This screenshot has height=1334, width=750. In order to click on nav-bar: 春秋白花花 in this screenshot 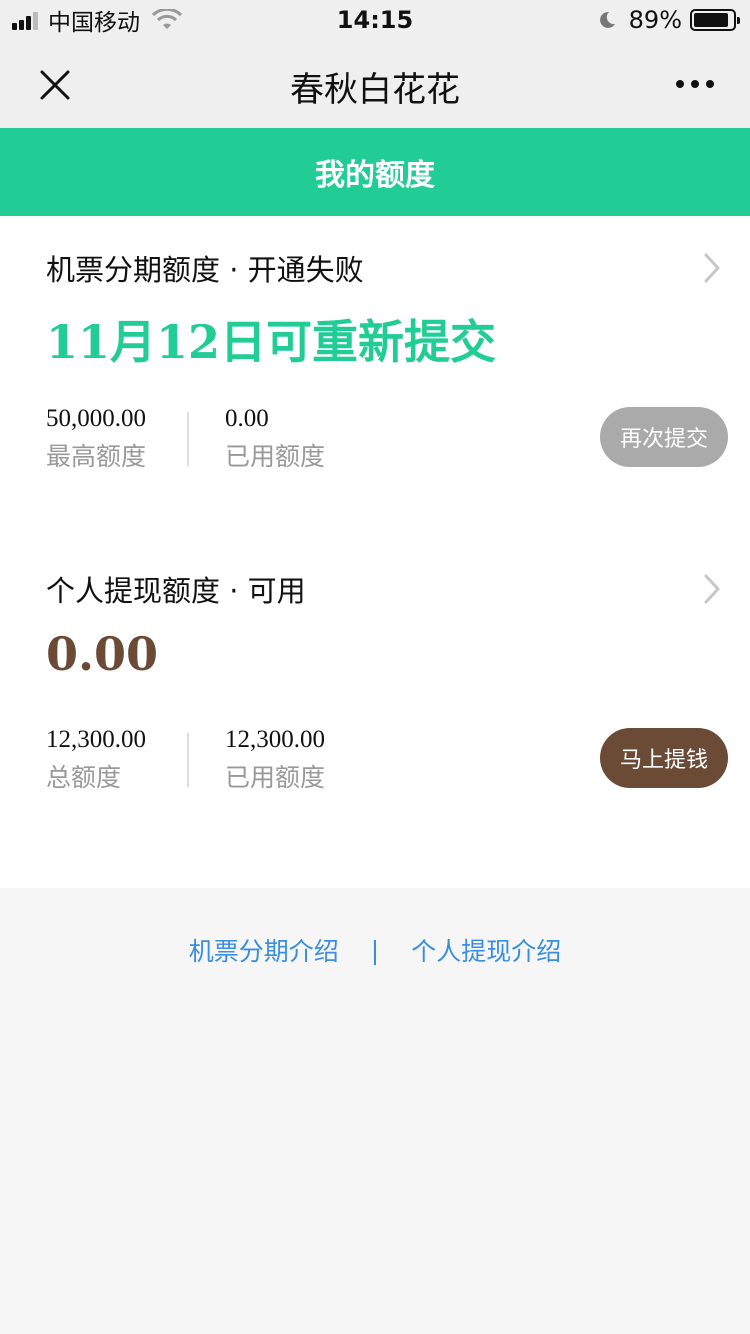, I will do `click(375, 84)`.